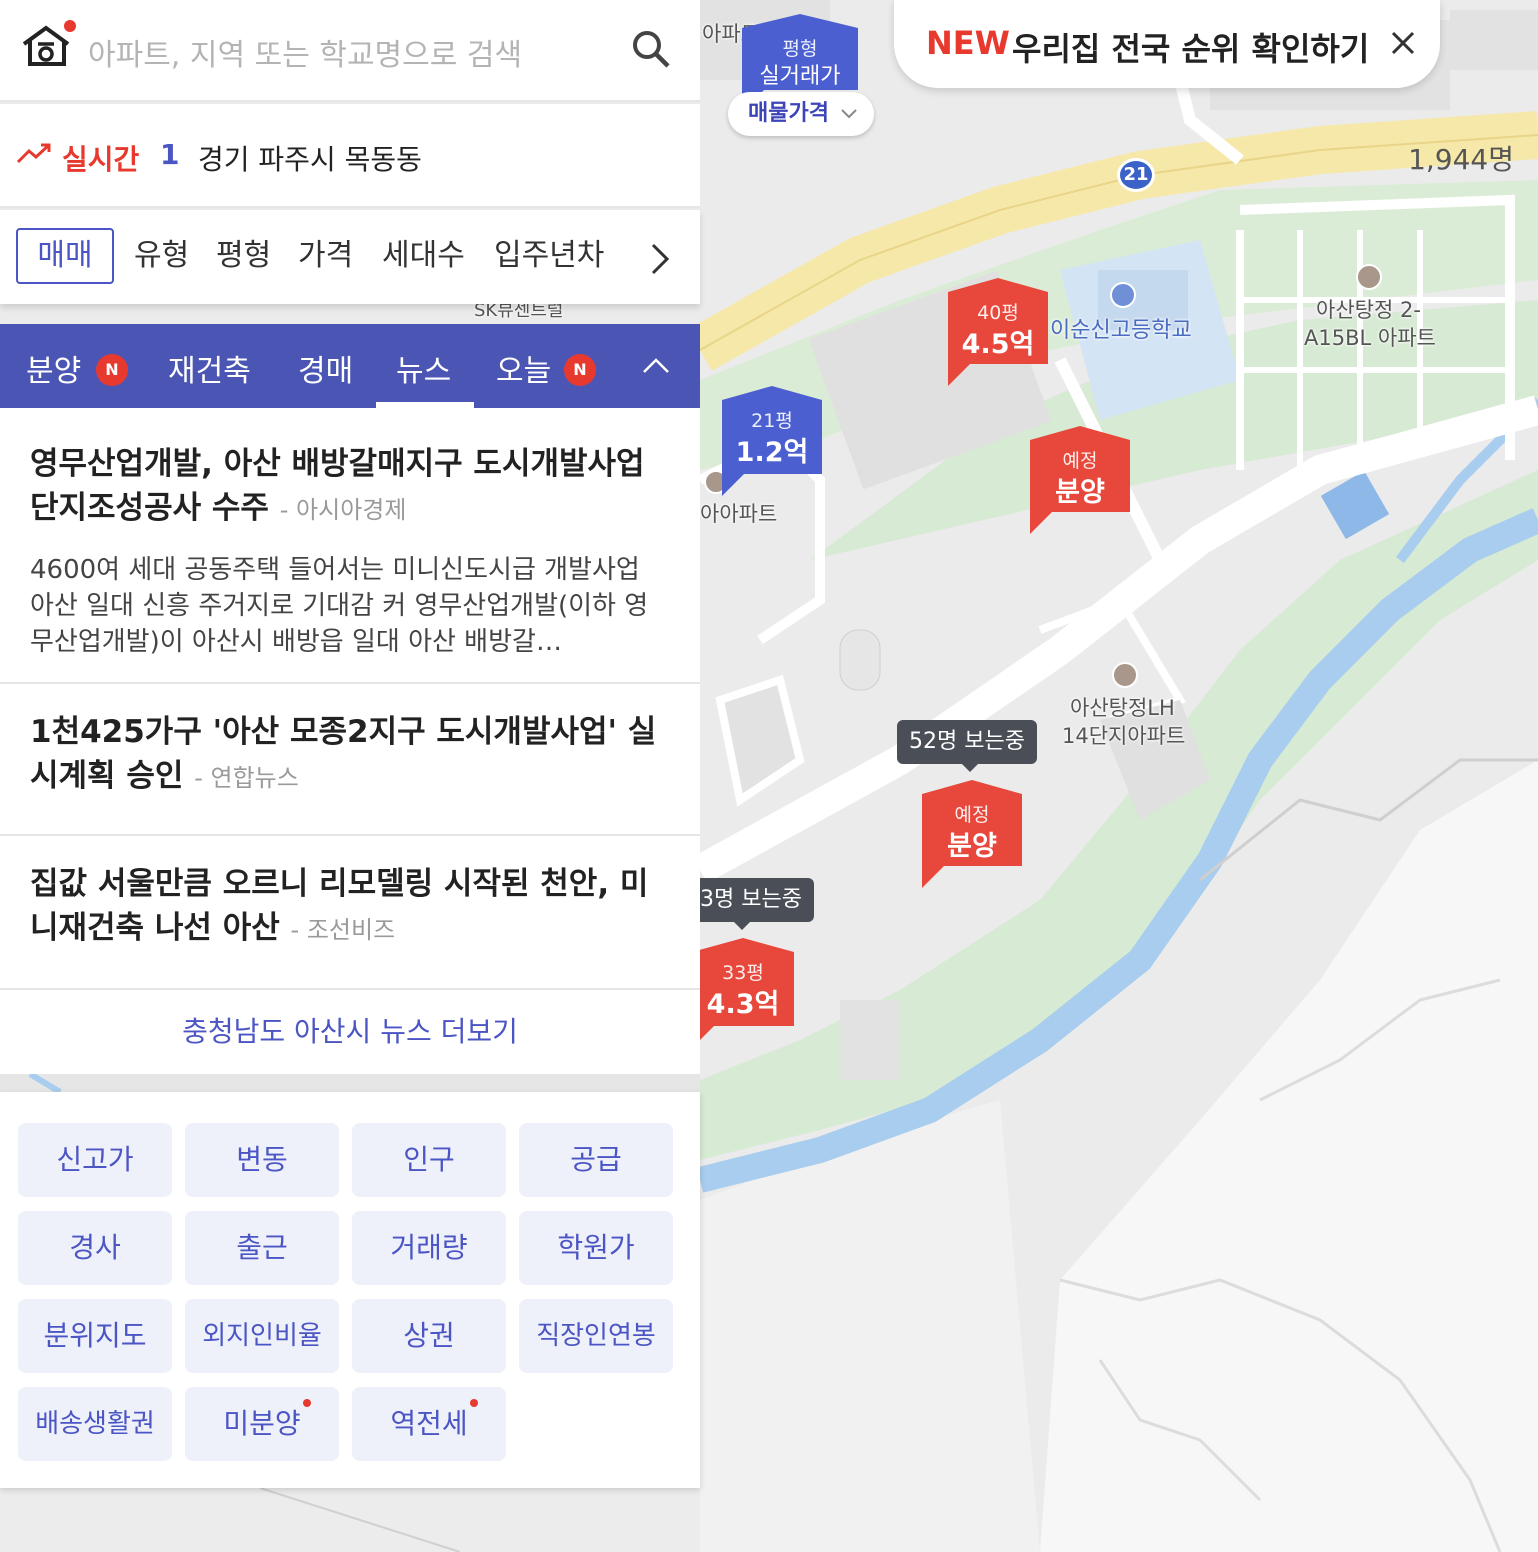 This screenshot has height=1552, width=1538. I want to click on price-type-dropdown: 매물가격, so click(801, 114).